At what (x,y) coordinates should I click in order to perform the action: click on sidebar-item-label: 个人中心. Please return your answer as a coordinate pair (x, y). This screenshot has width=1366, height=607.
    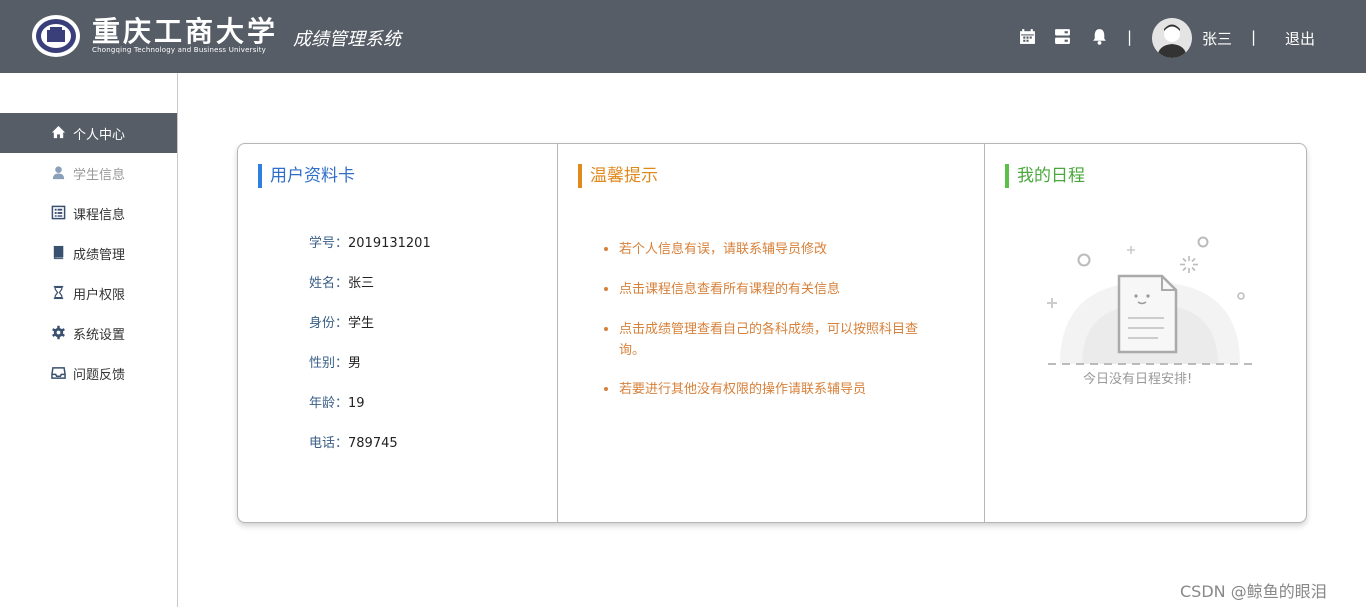
    Looking at the image, I should click on (99, 135).